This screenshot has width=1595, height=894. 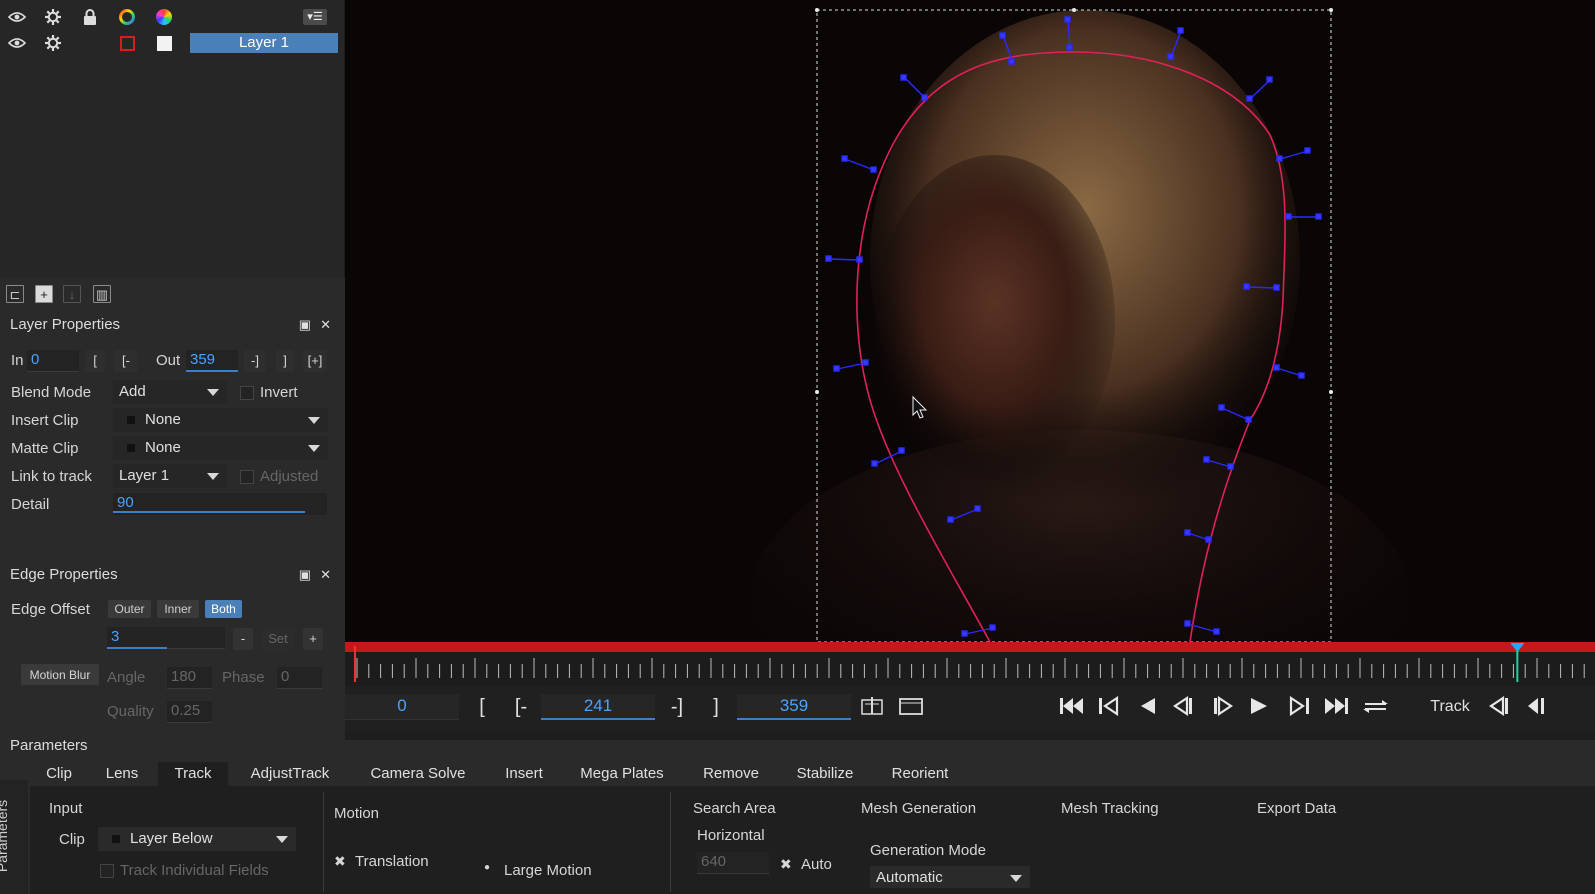 What do you see at coordinates (733, 863) in the screenshot?
I see `horizontal-field: 640` at bounding box center [733, 863].